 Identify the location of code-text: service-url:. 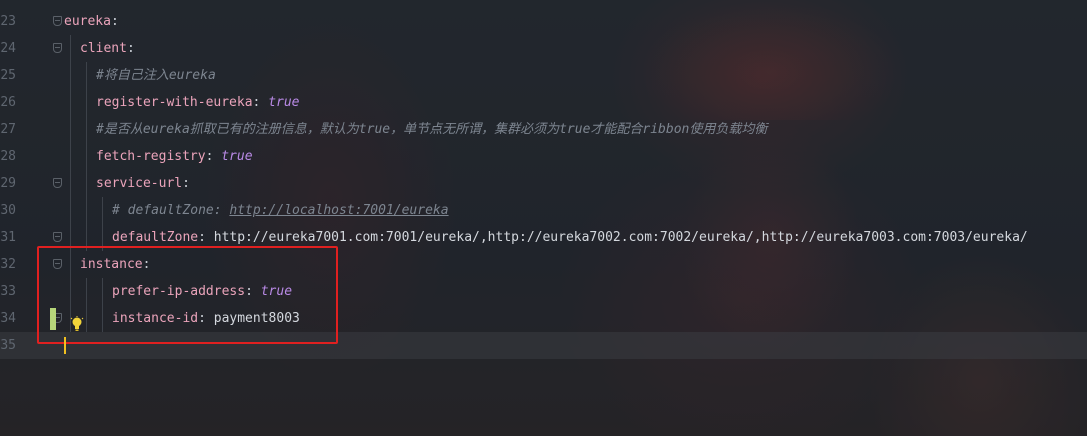
(143, 183).